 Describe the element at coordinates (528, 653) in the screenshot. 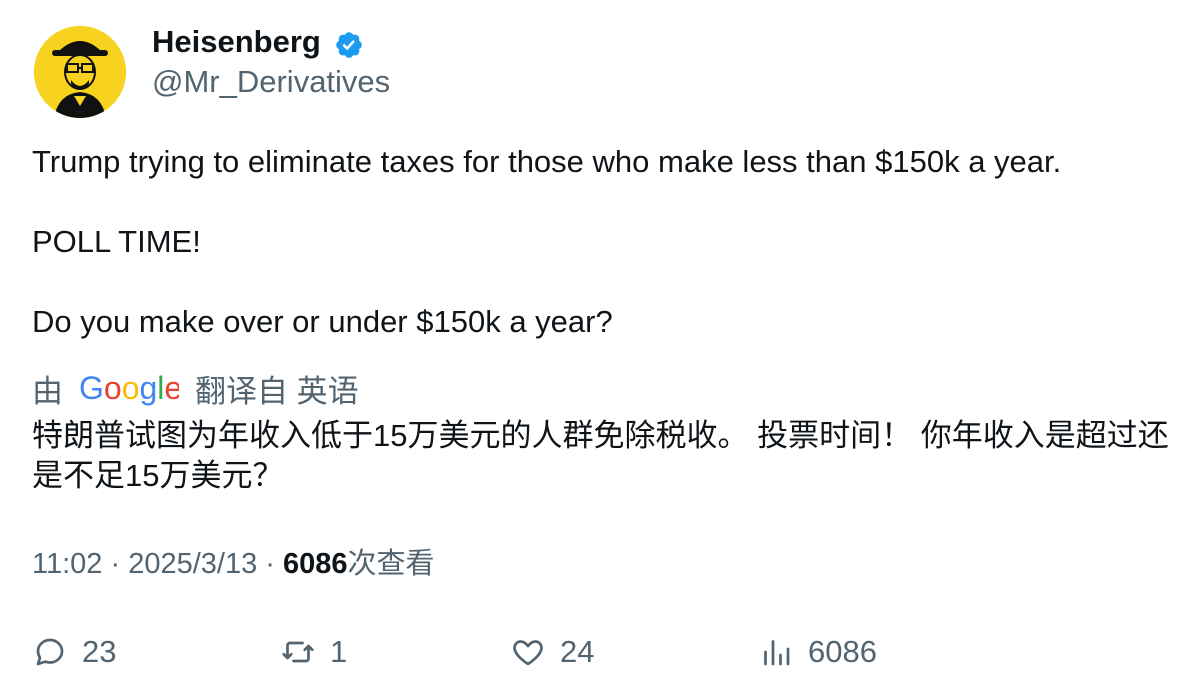

I see `heart-icon` at that location.